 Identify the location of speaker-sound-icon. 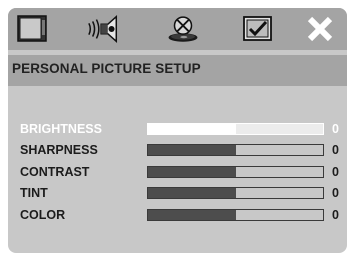
(104, 29).